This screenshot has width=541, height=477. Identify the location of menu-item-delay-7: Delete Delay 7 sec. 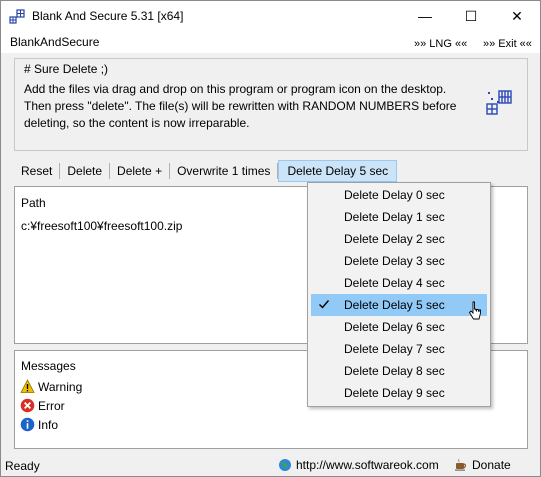
(399, 349).